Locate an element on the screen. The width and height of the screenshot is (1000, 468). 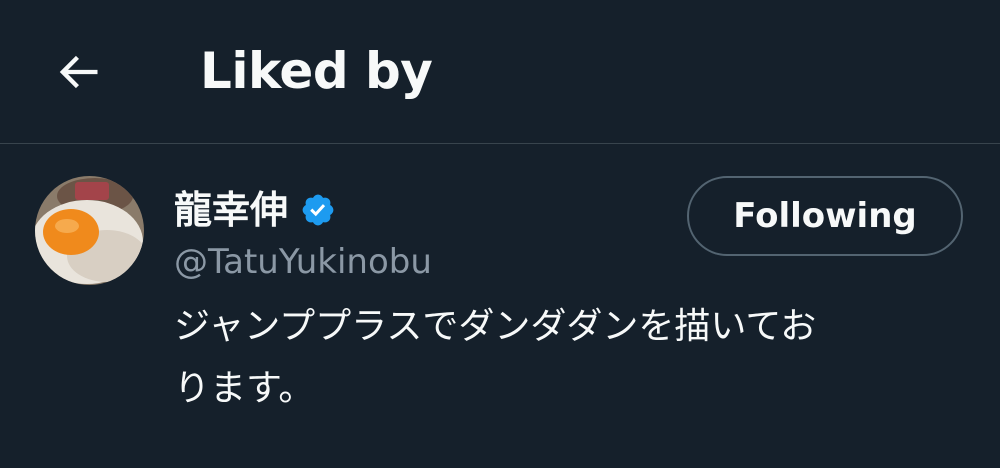
page-title: Liked by is located at coordinates (316, 71).